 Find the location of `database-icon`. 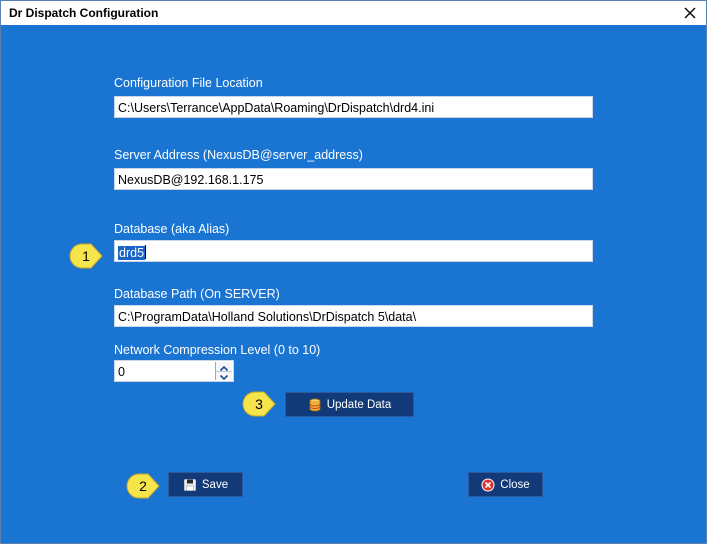

database-icon is located at coordinates (315, 404).